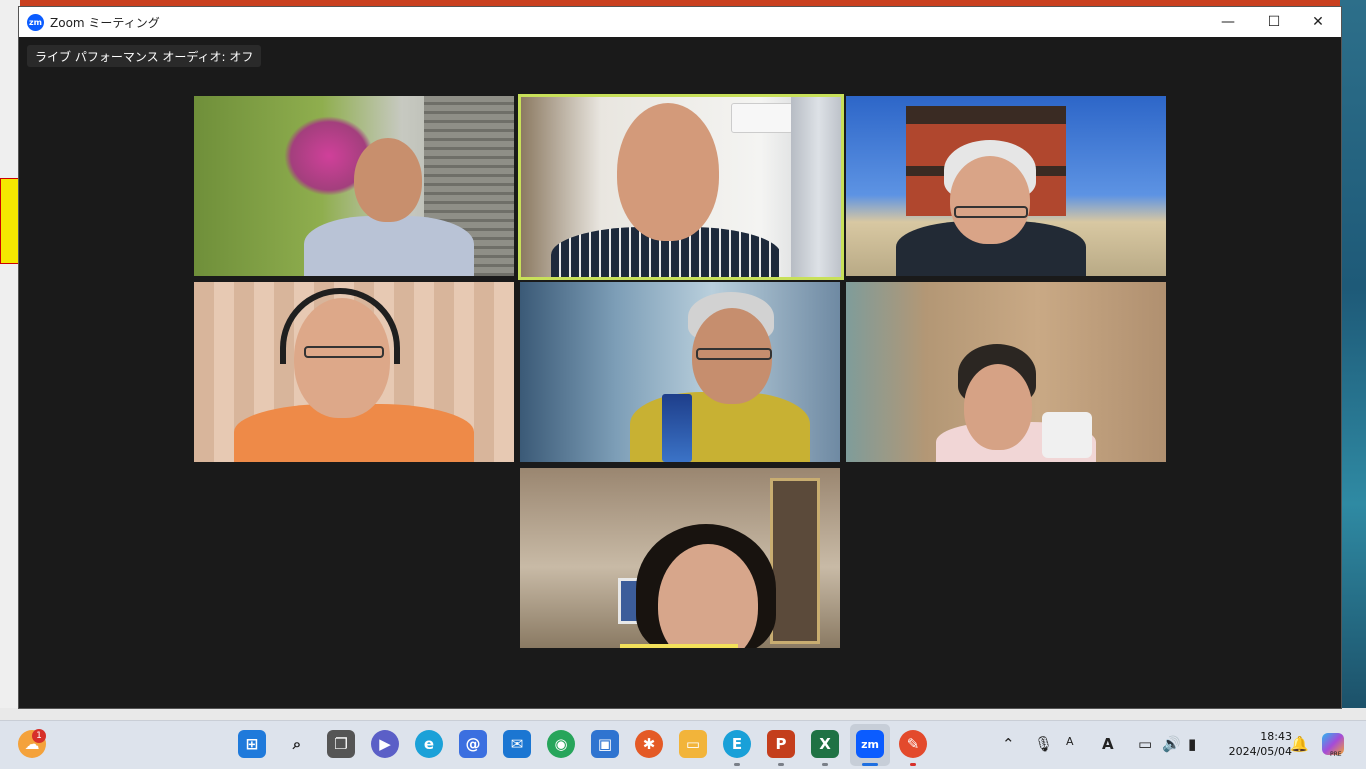  What do you see at coordinates (1336, 754) in the screenshot?
I see `copilot-pre-label: PRE` at bounding box center [1336, 754].